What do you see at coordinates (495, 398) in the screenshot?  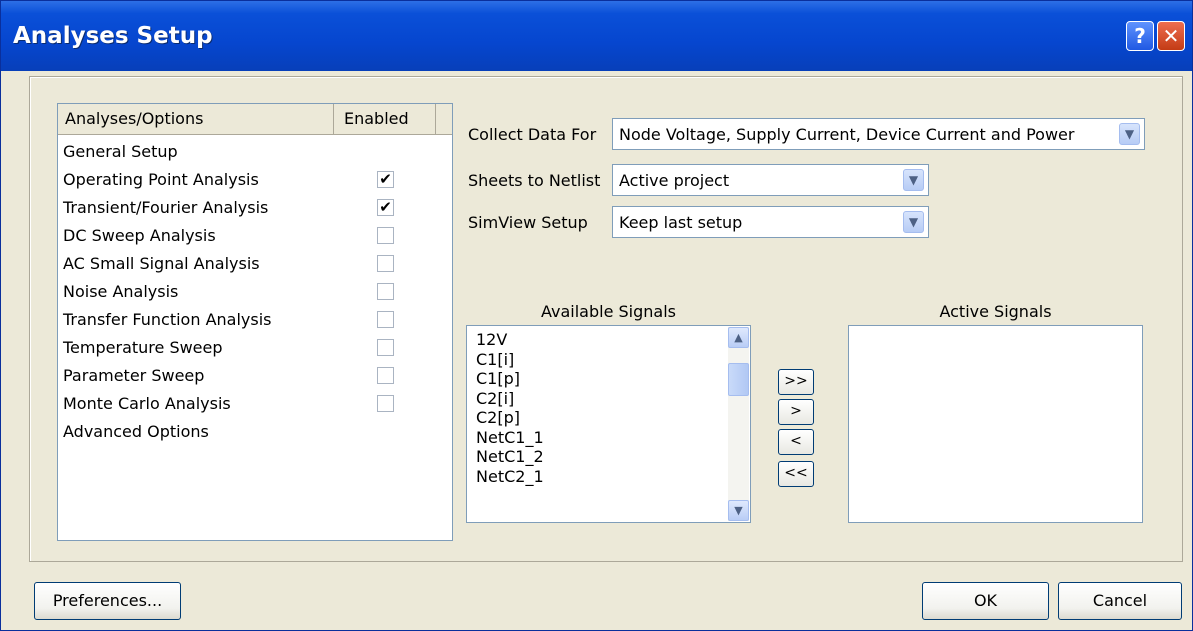 I see `signal-list-item: C2[i]` at bounding box center [495, 398].